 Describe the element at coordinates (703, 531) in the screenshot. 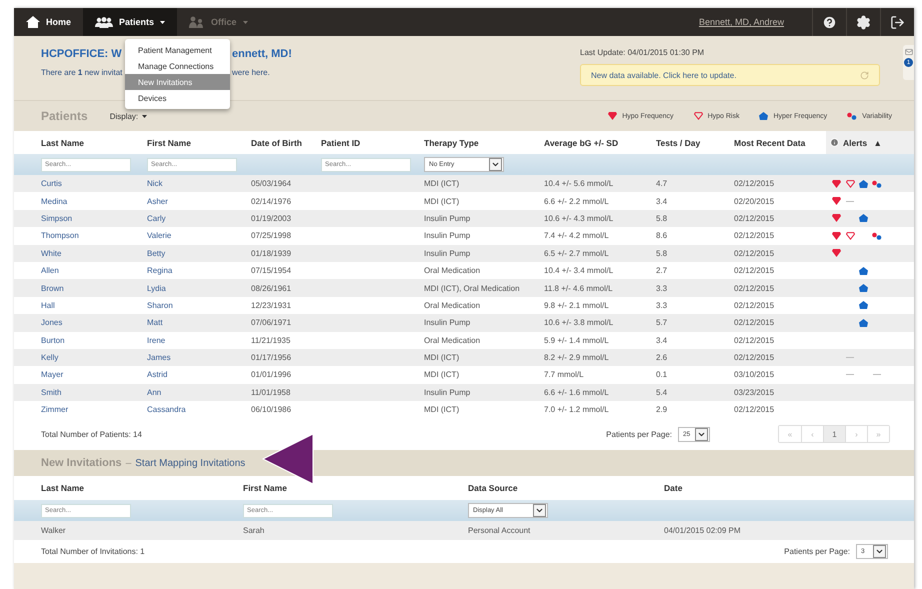

I see `table-cell-text: 04/01/2015 02:09 PM` at that location.